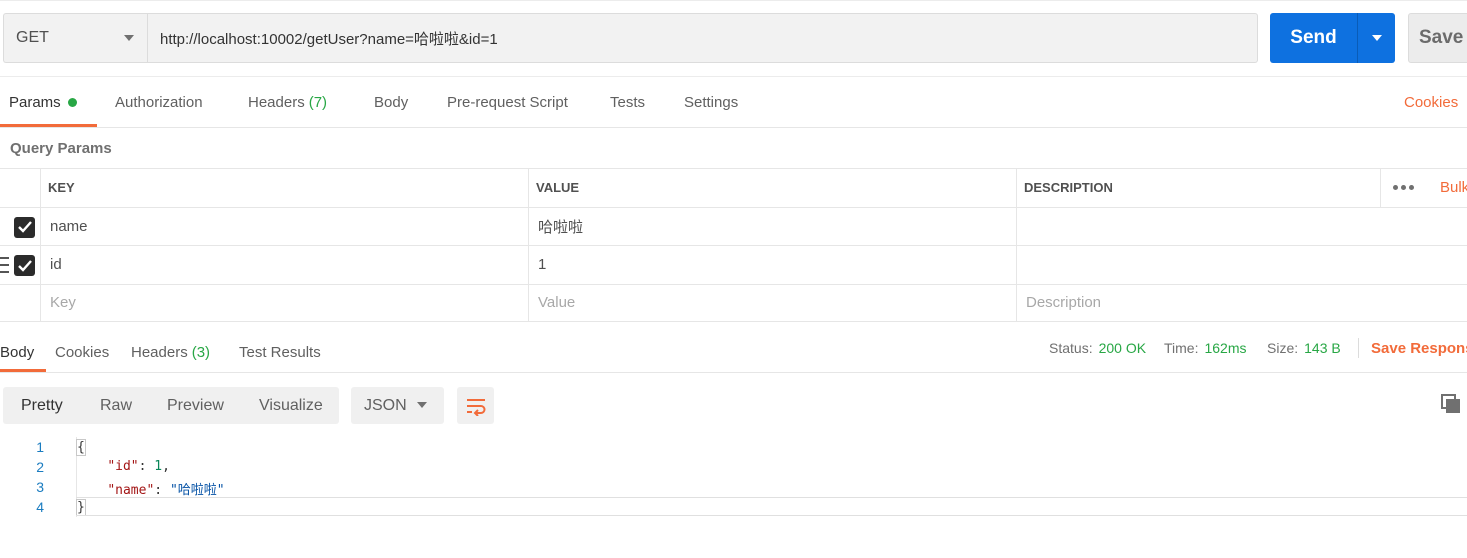  Describe the element at coordinates (733, 467) in the screenshot. I see `code-line: 2 "id": 1,` at that location.